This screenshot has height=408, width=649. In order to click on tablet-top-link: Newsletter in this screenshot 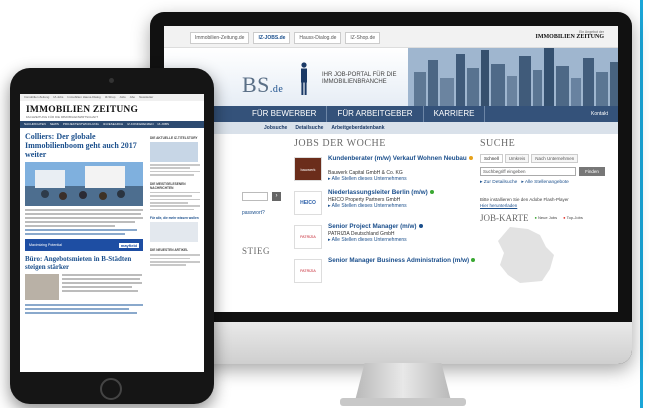, I will do `click(146, 97)`.